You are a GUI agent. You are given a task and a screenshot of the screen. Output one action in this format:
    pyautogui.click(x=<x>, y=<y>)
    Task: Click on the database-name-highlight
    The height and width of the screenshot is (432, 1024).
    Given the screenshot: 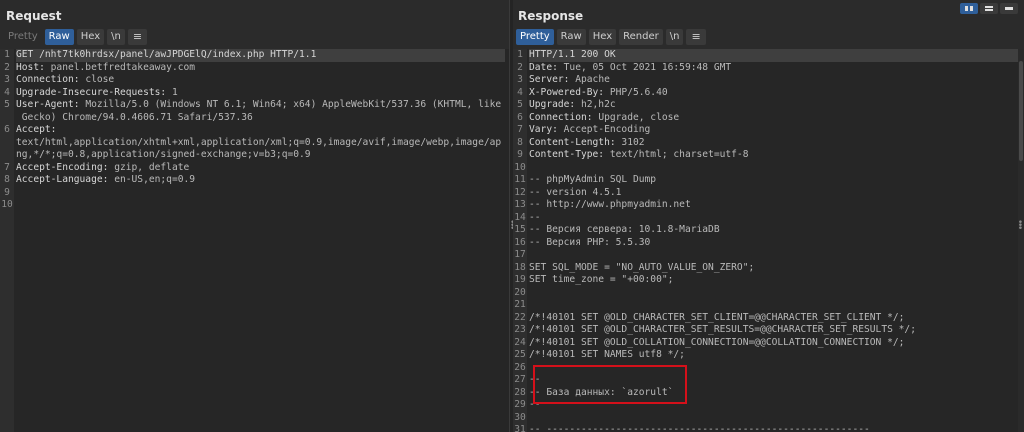 What is the action you would take?
    pyautogui.click(x=610, y=384)
    